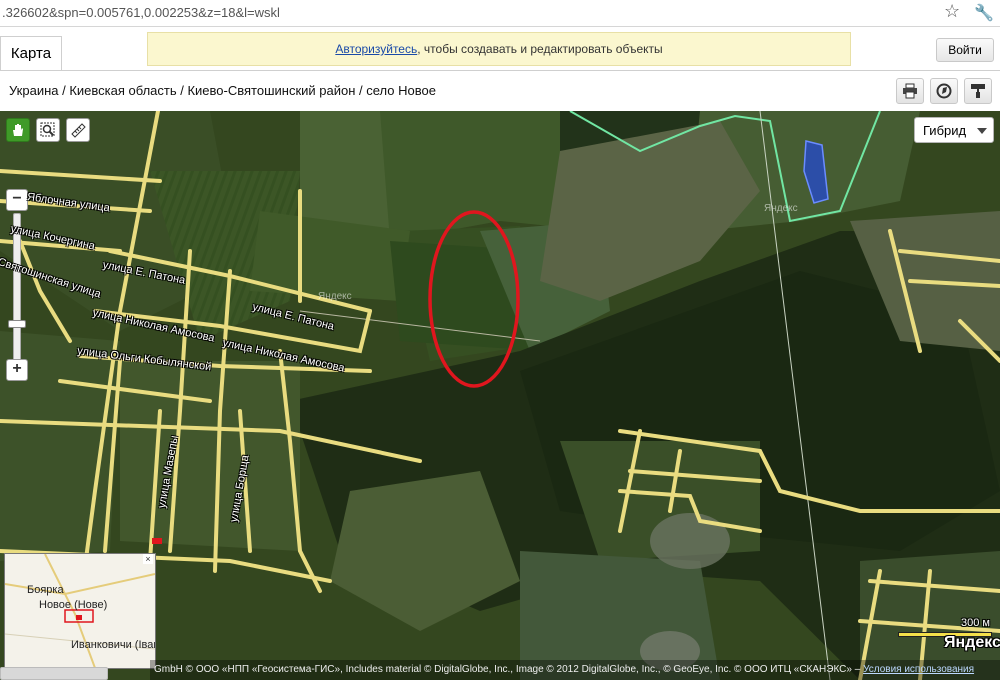 This screenshot has height=680, width=1000. Describe the element at coordinates (45, 590) in the screenshot. I see `minimap-label: Боярка` at that location.